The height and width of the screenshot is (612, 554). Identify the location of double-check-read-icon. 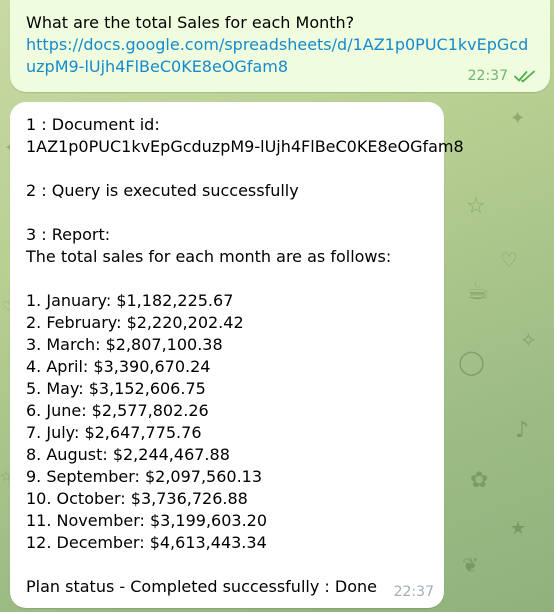
(524, 76).